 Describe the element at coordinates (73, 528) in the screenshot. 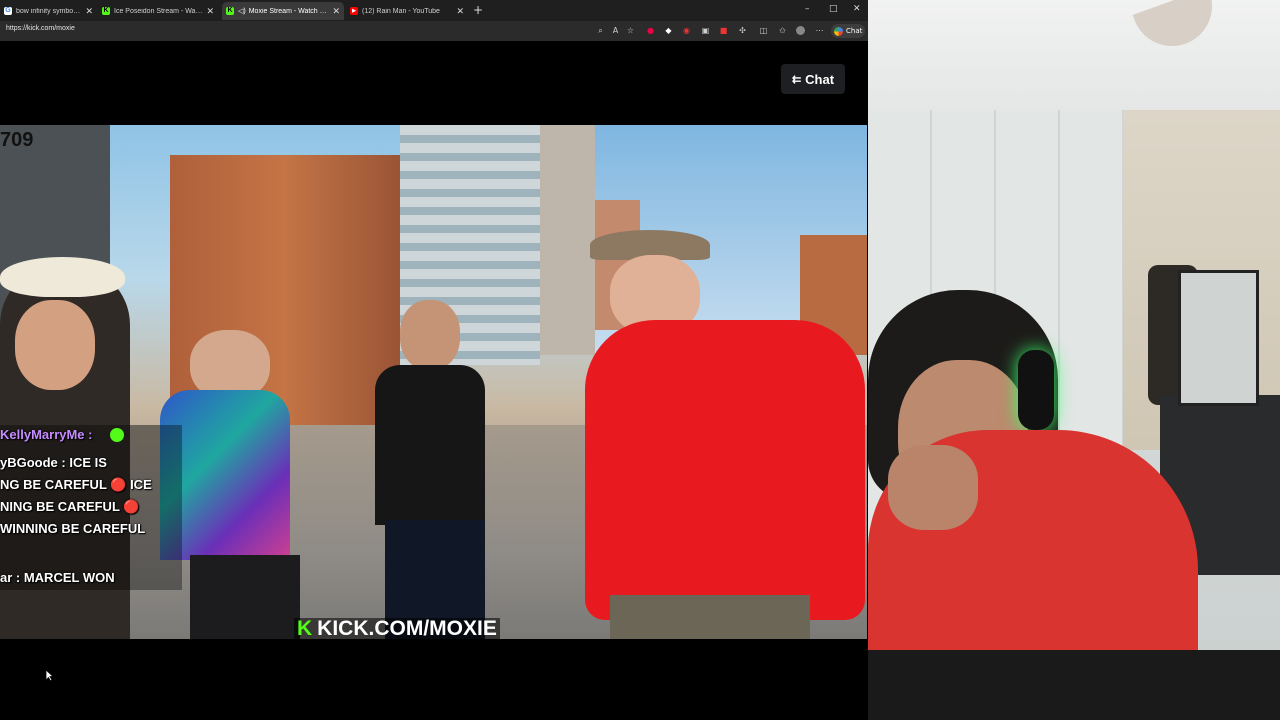

I see `chat-overlay-line: WINNING BE CAREFUL` at that location.